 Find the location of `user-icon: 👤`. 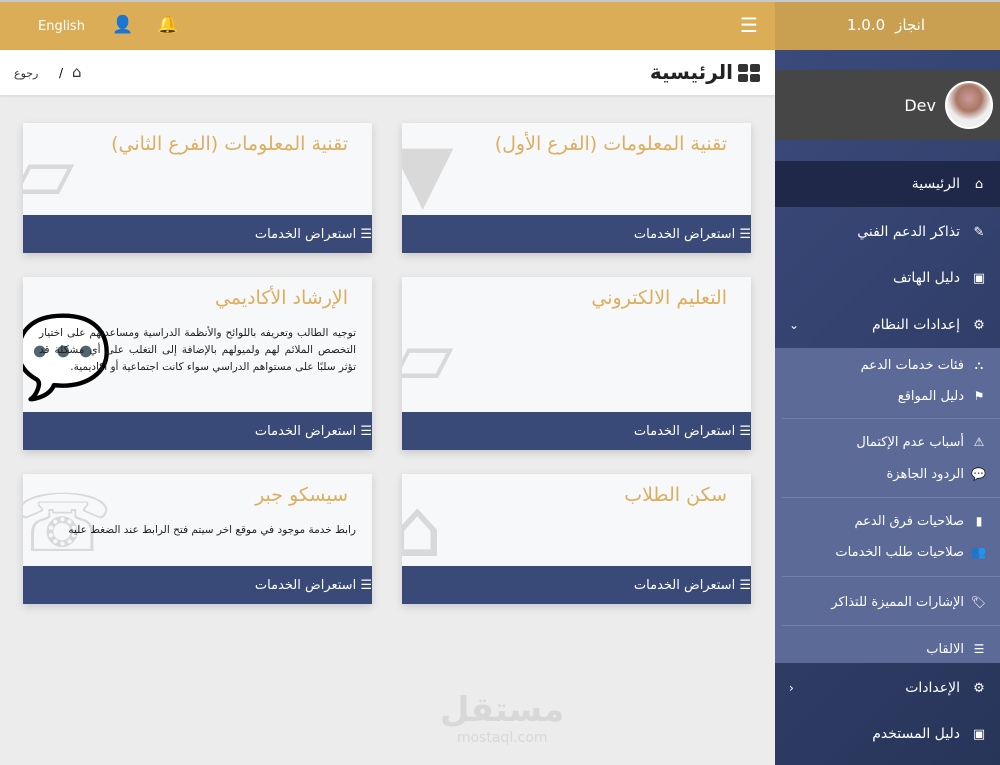

user-icon: 👤 is located at coordinates (122, 25).